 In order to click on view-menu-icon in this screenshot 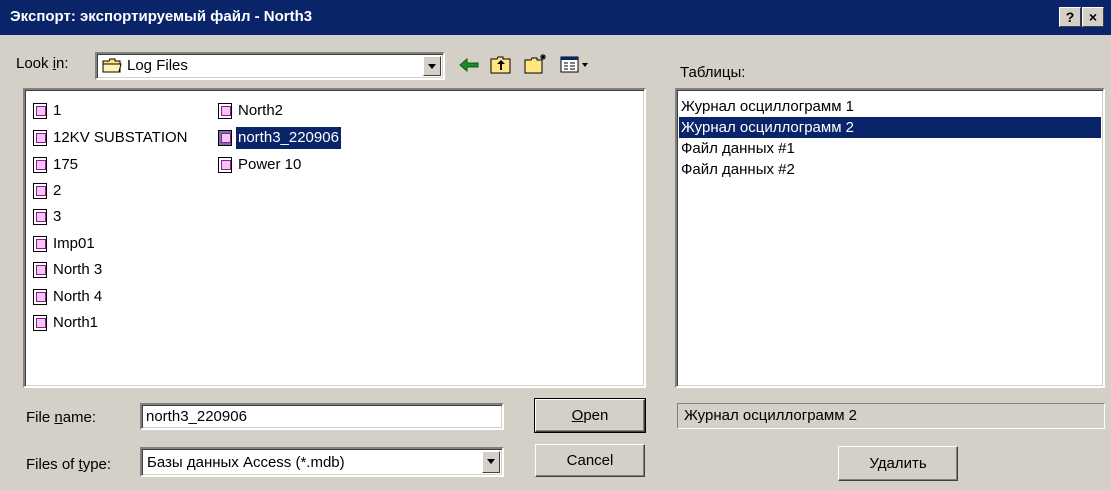, I will do `click(575, 67)`.